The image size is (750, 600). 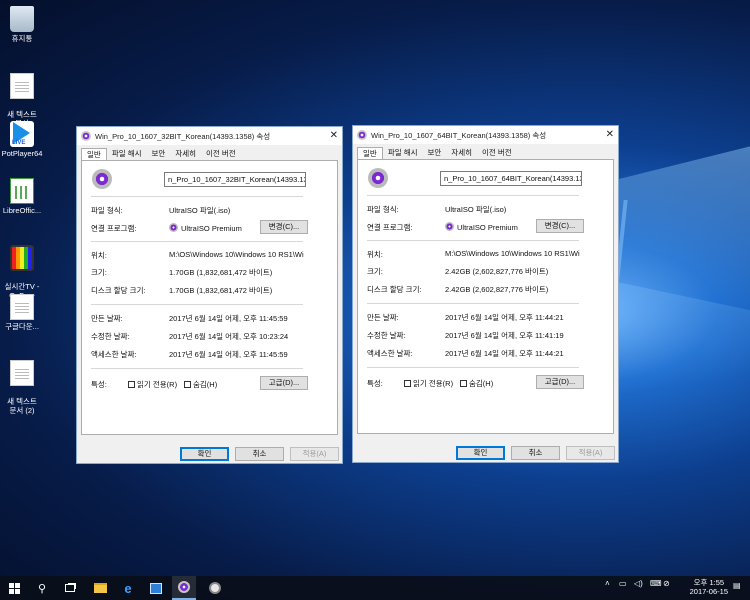 I want to click on warning-icon: ⊘, so click(x=666, y=583).